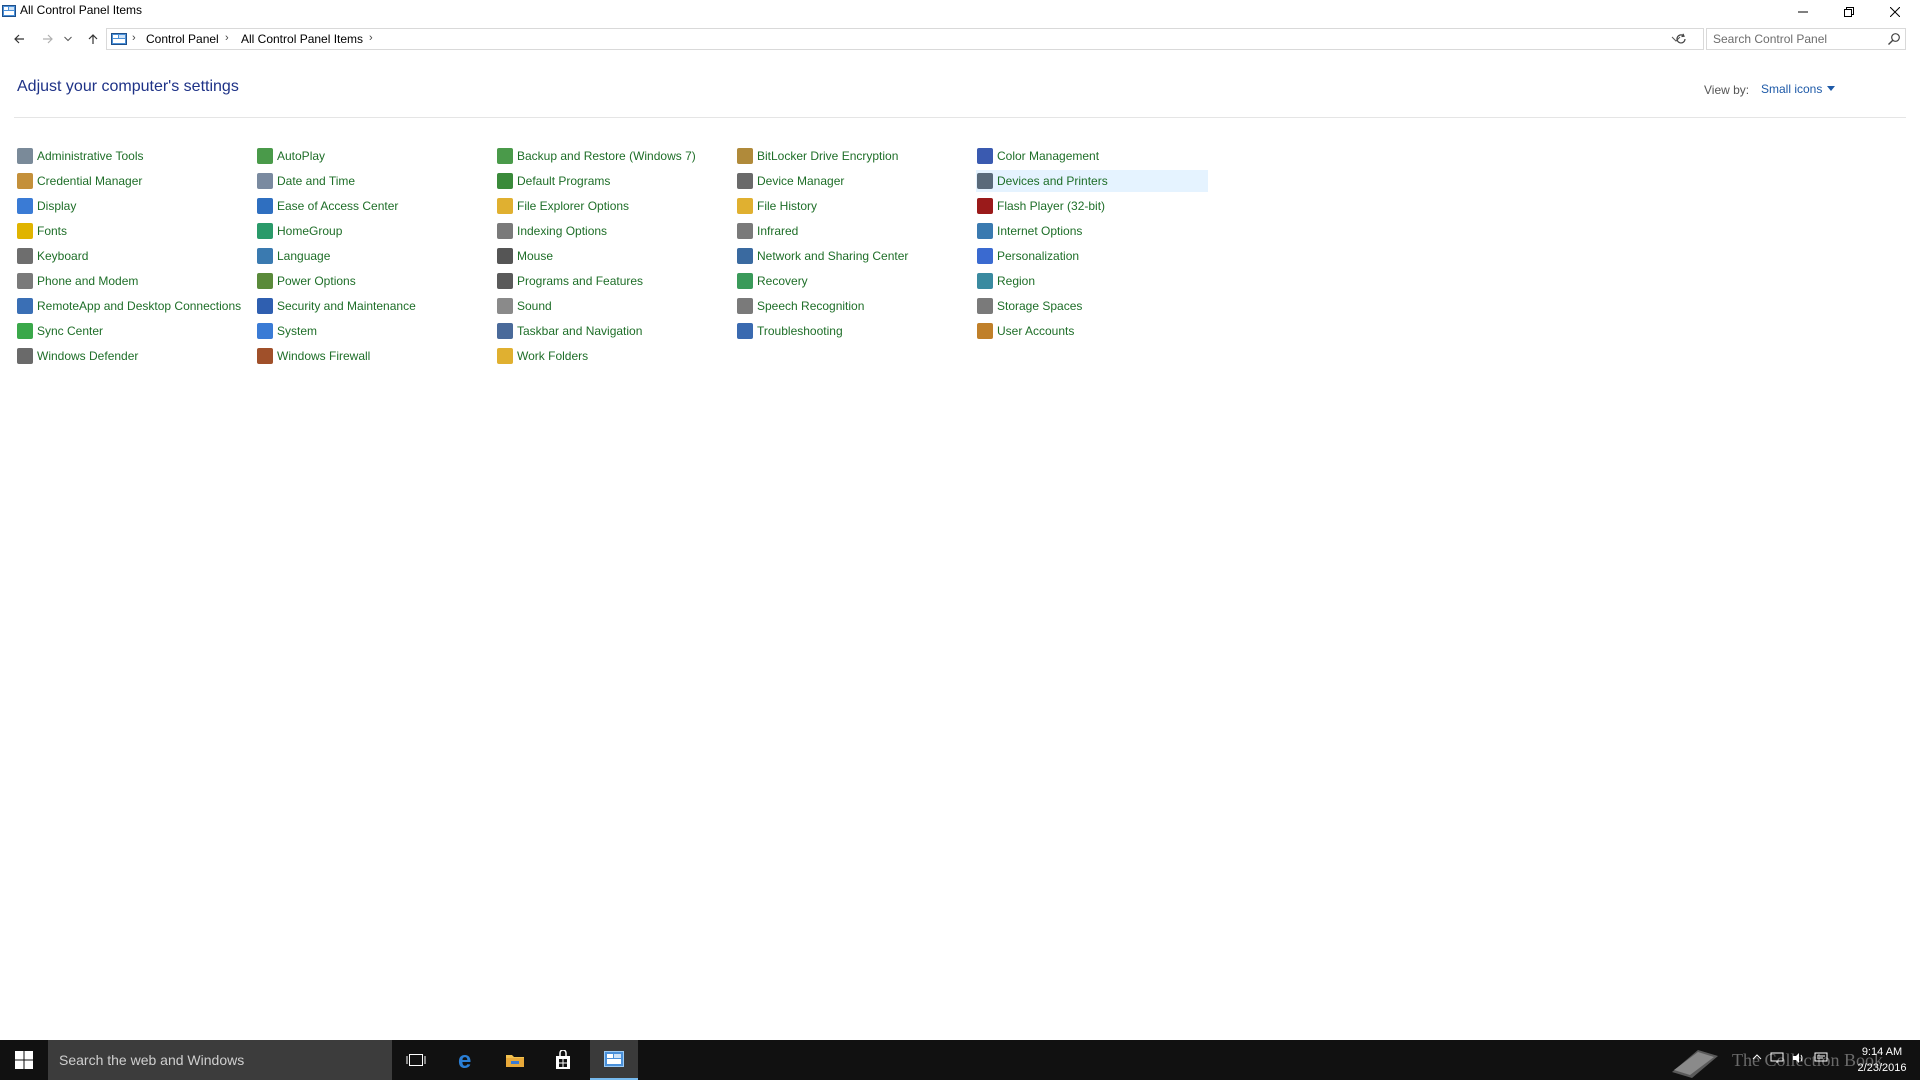 The image size is (1920, 1083). I want to click on page-title: Adjust your computer's settings, so click(128, 86).